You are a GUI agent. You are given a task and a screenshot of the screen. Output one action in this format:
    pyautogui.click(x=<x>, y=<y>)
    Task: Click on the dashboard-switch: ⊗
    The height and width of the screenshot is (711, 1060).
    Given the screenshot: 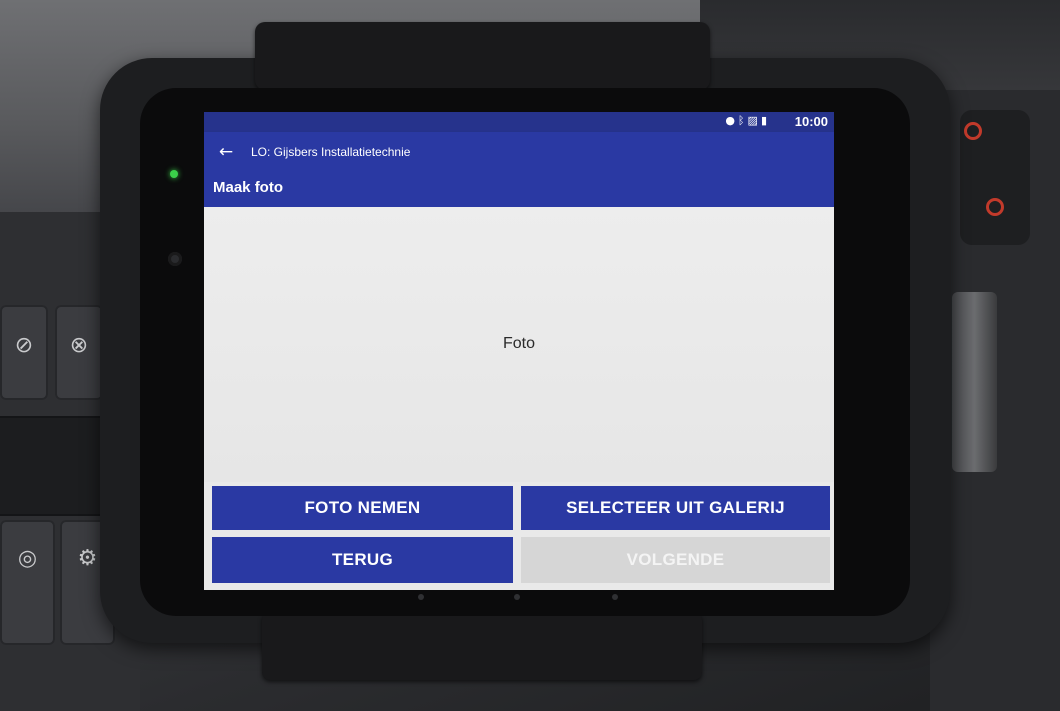 What is the action you would take?
    pyautogui.click(x=79, y=352)
    